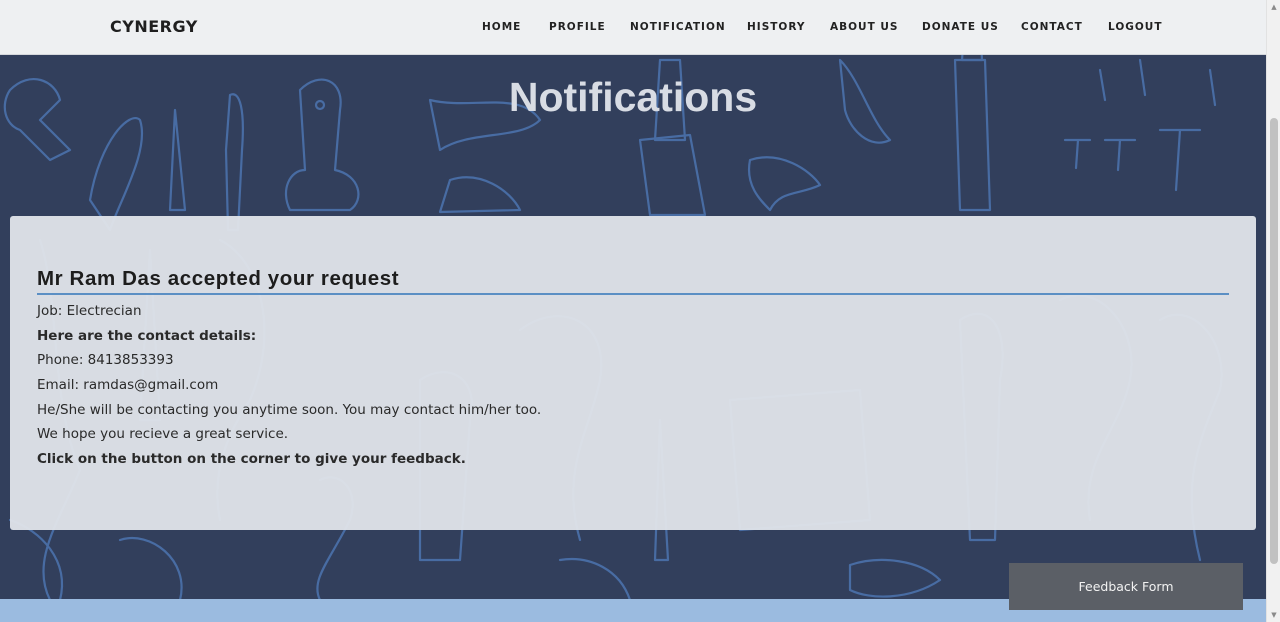 This screenshot has width=1280, height=622. Describe the element at coordinates (163, 434) in the screenshot. I see `service-hope-text: We hope you recieve a great service.` at that location.